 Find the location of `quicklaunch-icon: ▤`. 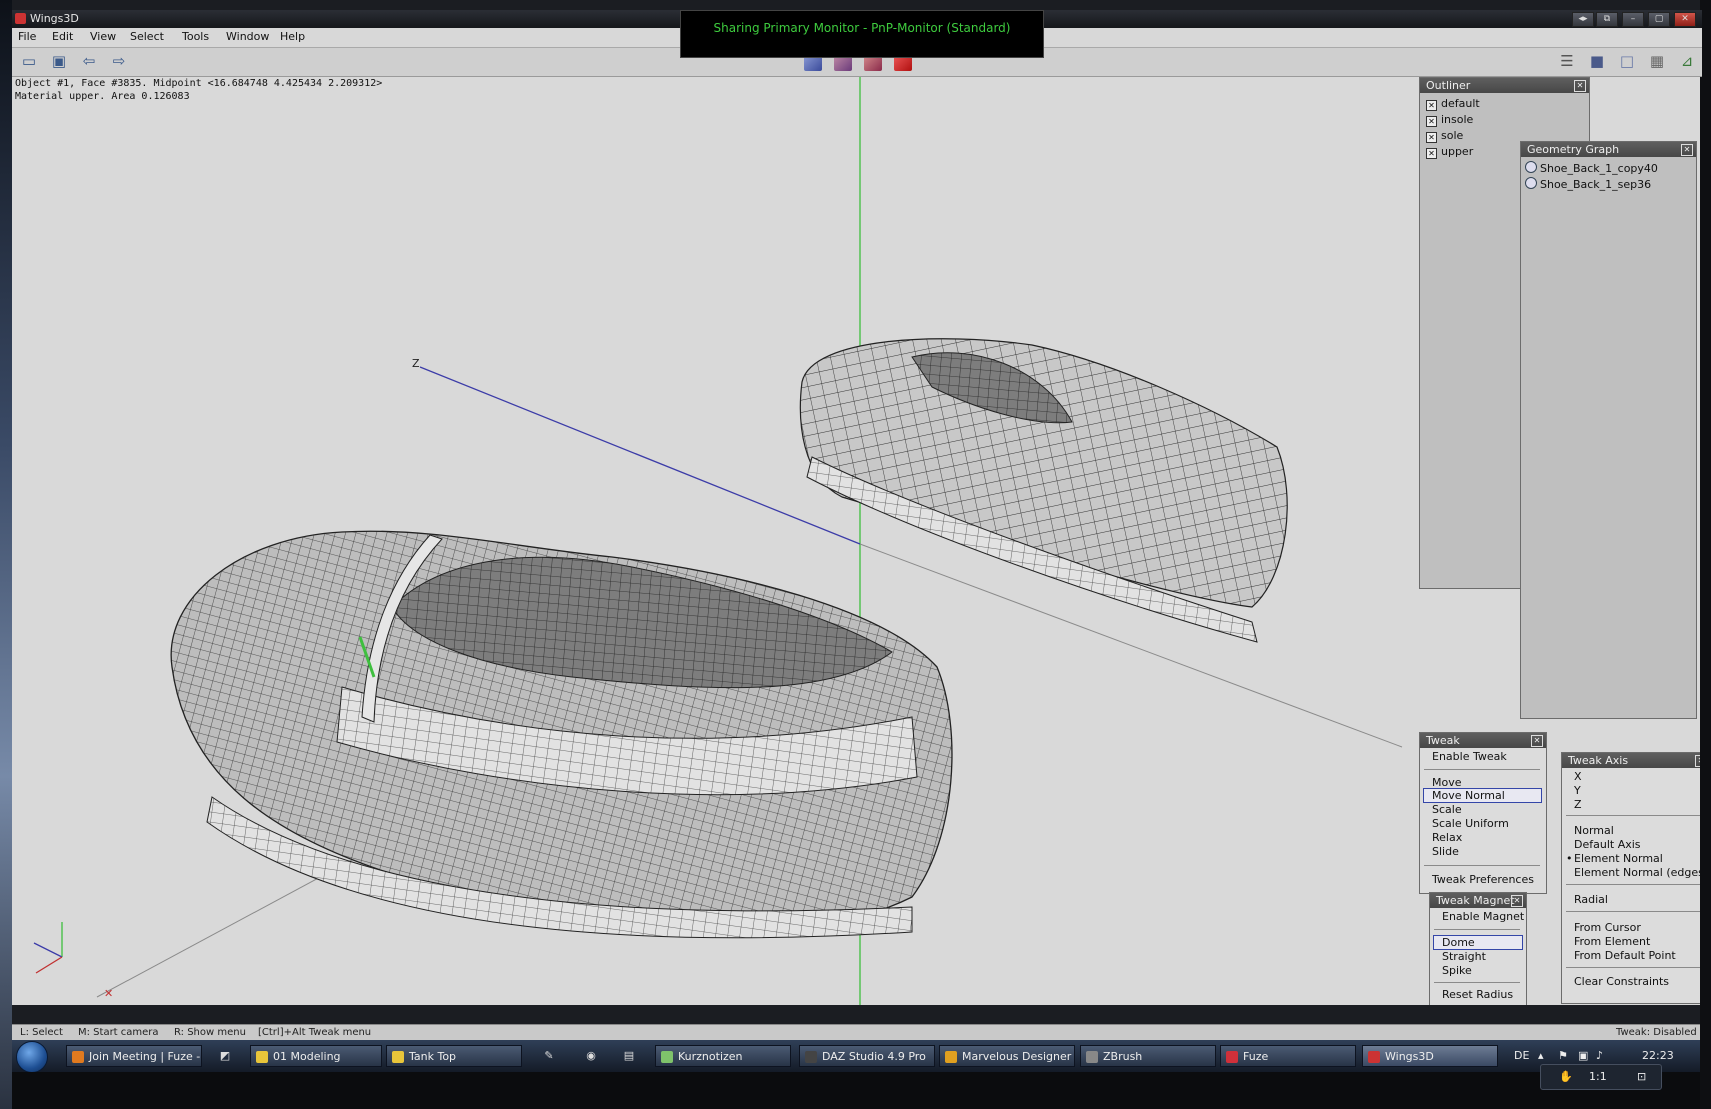

quicklaunch-icon: ▤ is located at coordinates (629, 1056).